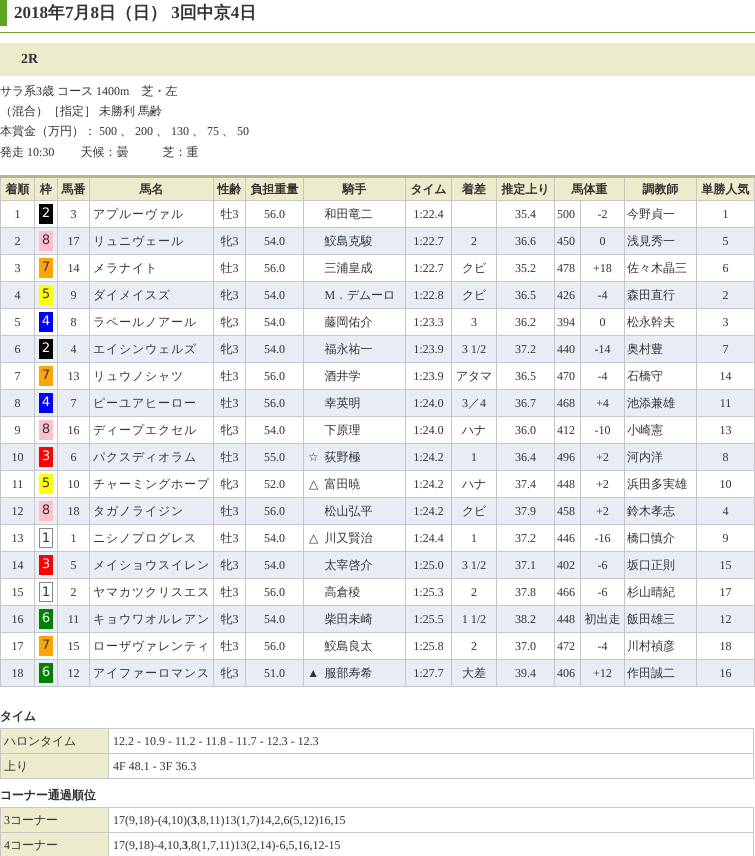 Image resolution: width=755 pixels, height=856 pixels. What do you see at coordinates (431, 741) in the screenshot?
I see `row-value: 12.2 - 10.9 - 11.2 - 11.8 - 11.7 - 12.3 - 12.3` at bounding box center [431, 741].